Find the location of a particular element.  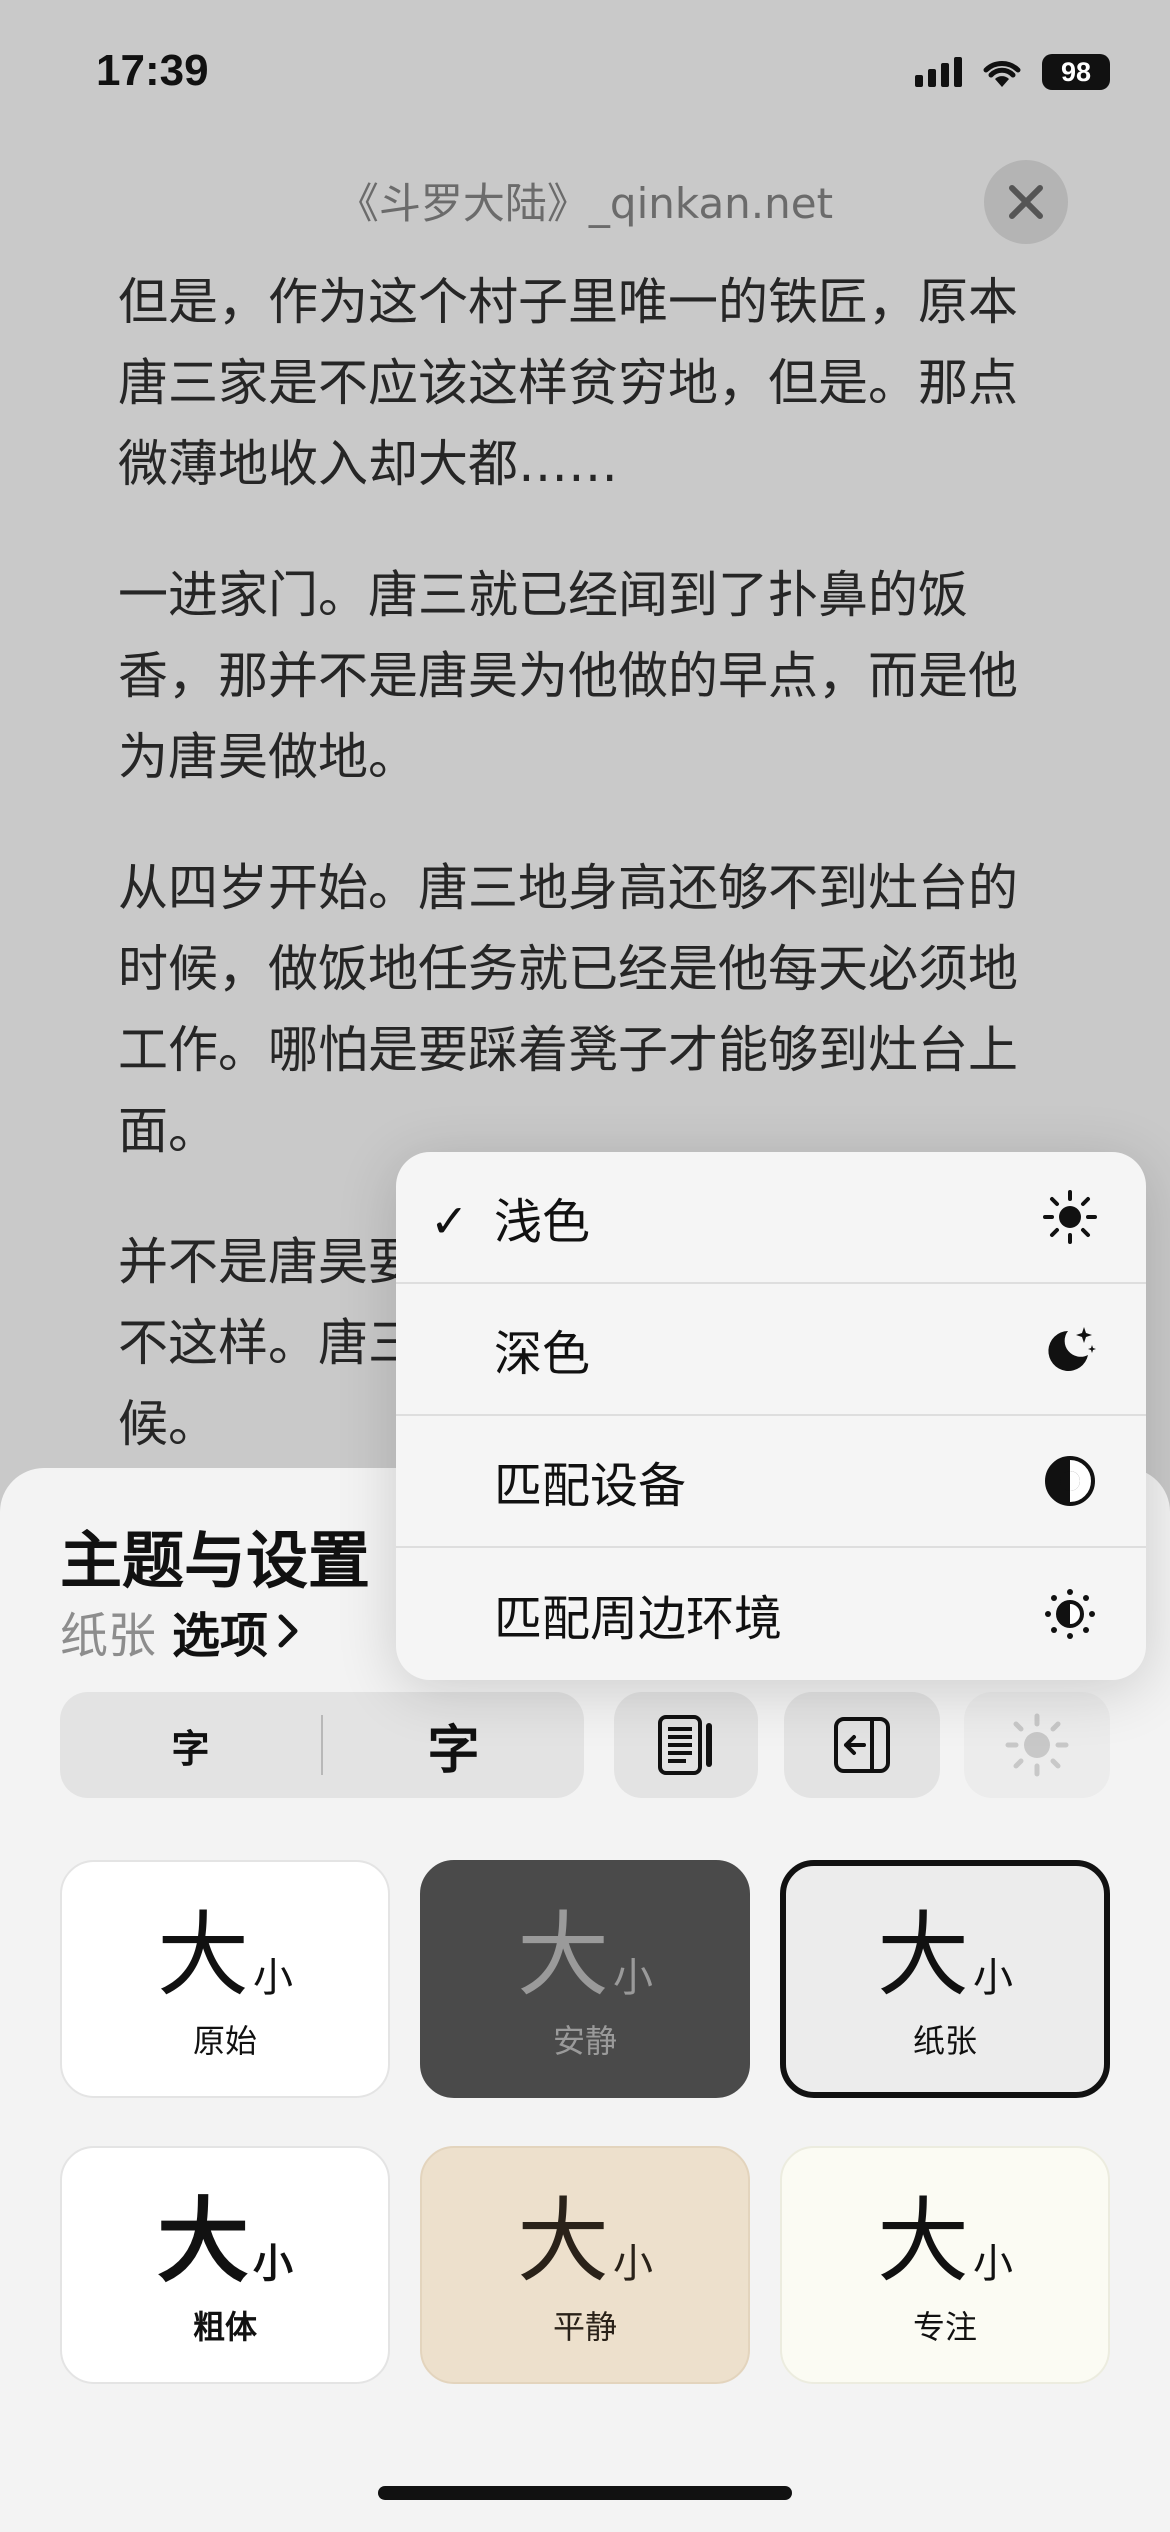

theme-name: 原始 is located at coordinates (224, 2041).